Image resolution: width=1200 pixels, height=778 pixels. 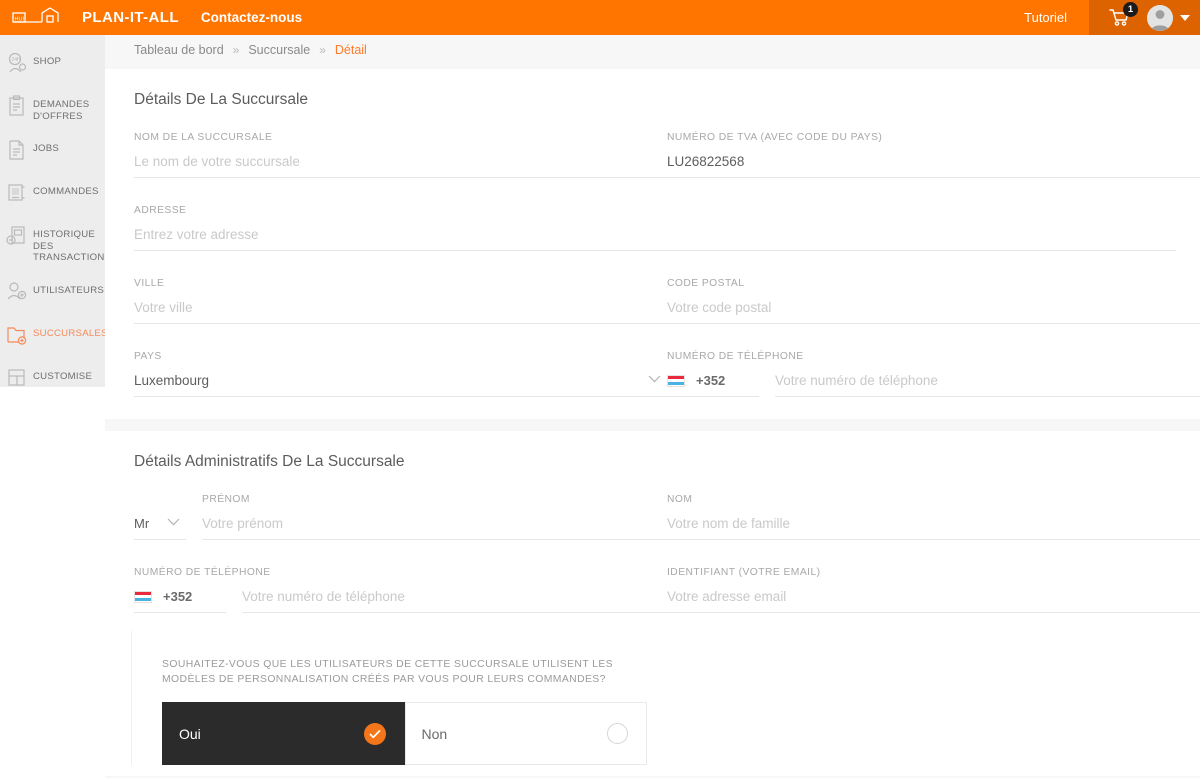 I want to click on sidebar-item-customise: CUSTOMISE, so click(x=52, y=380).